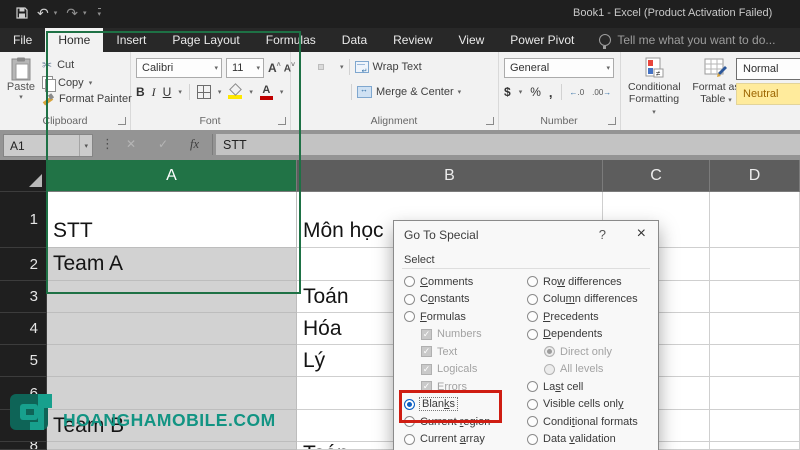 This screenshot has height=450, width=800. I want to click on borders-icon, so click(203, 92).